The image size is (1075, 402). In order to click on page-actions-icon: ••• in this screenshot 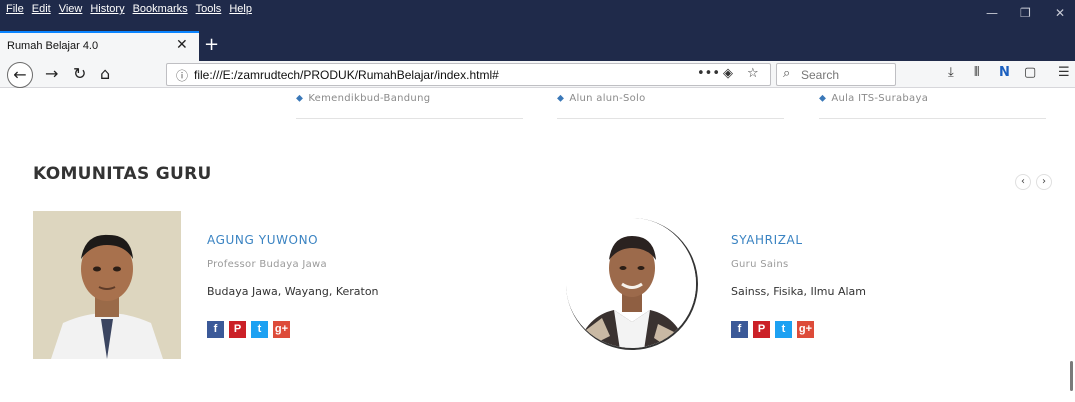, I will do `click(708, 73)`.